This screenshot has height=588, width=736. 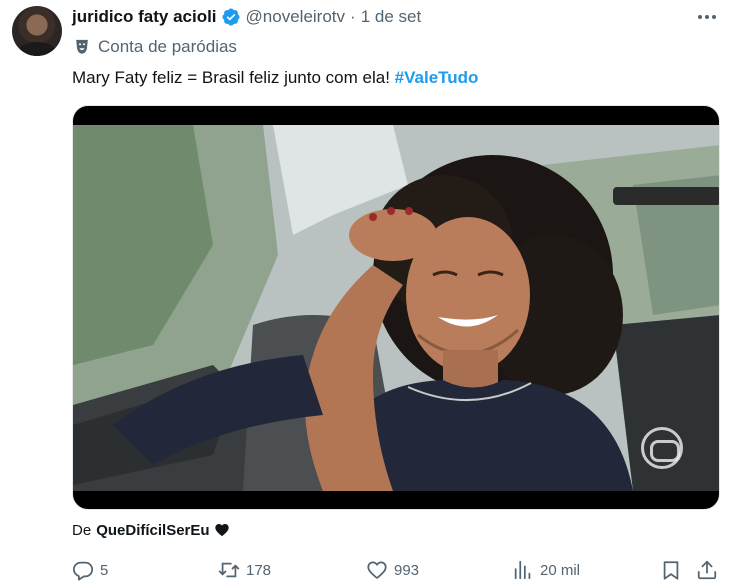 I want to click on parody-mask-icon, so click(x=82, y=46).